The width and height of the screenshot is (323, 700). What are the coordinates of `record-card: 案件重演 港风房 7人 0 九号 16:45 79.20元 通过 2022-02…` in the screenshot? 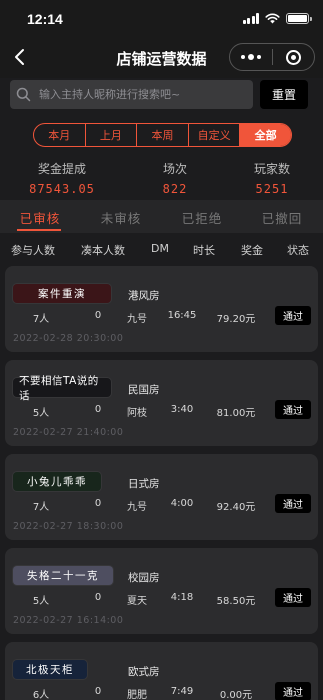 It's located at (161, 309).